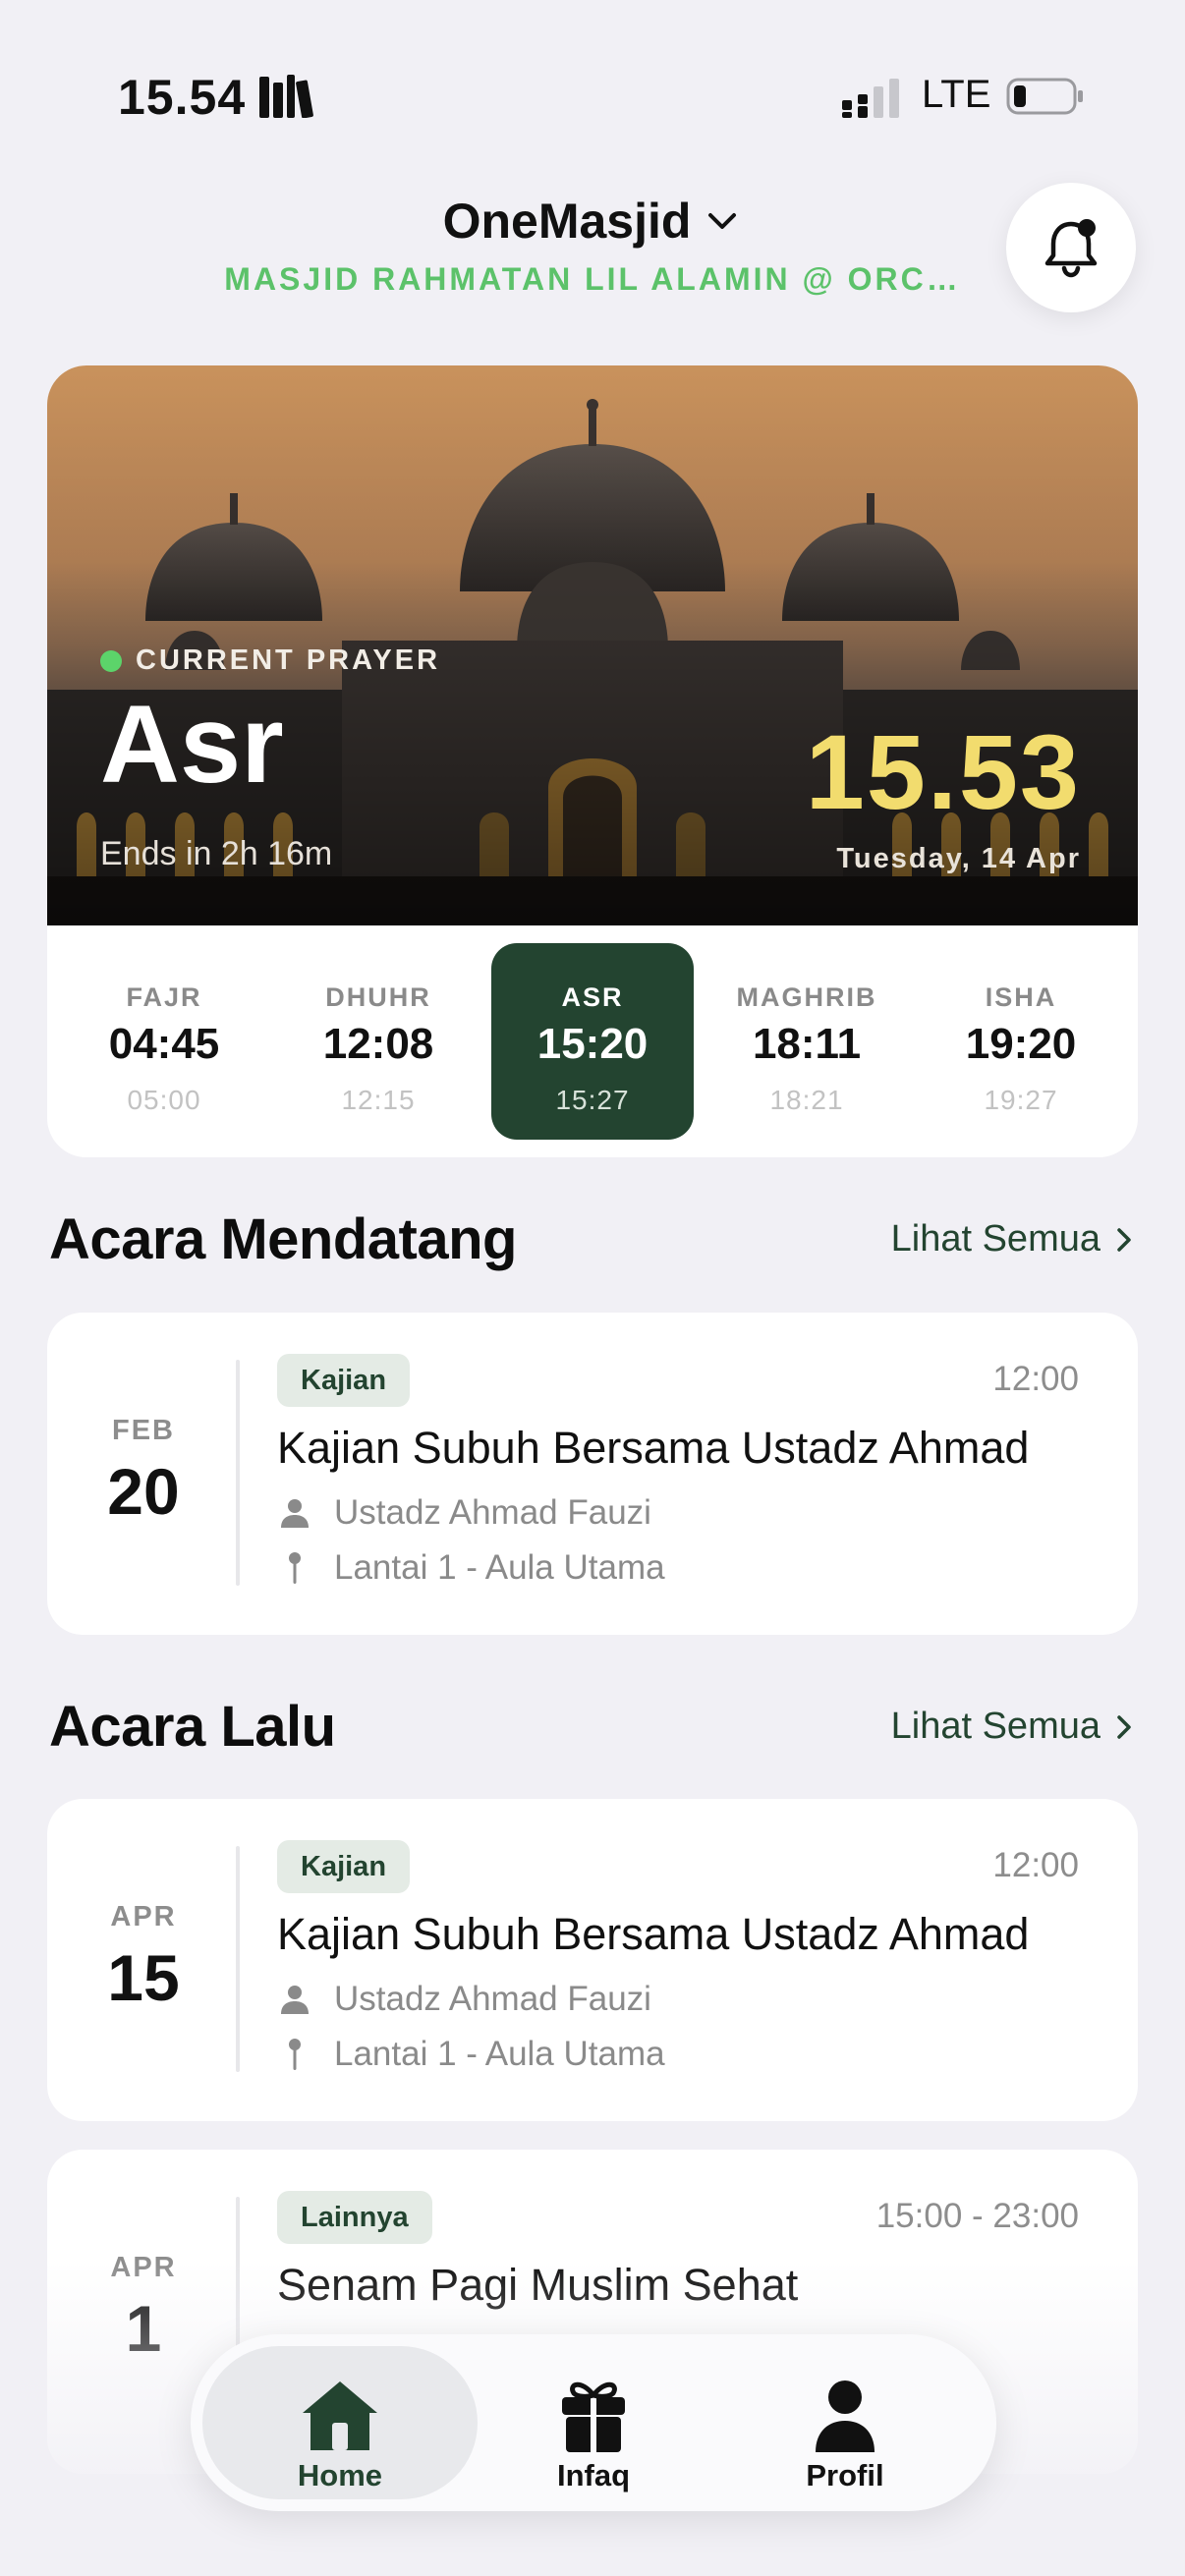 Image resolution: width=1185 pixels, height=2576 pixels. What do you see at coordinates (183, 97) in the screenshot?
I see `status-time: 15.54` at bounding box center [183, 97].